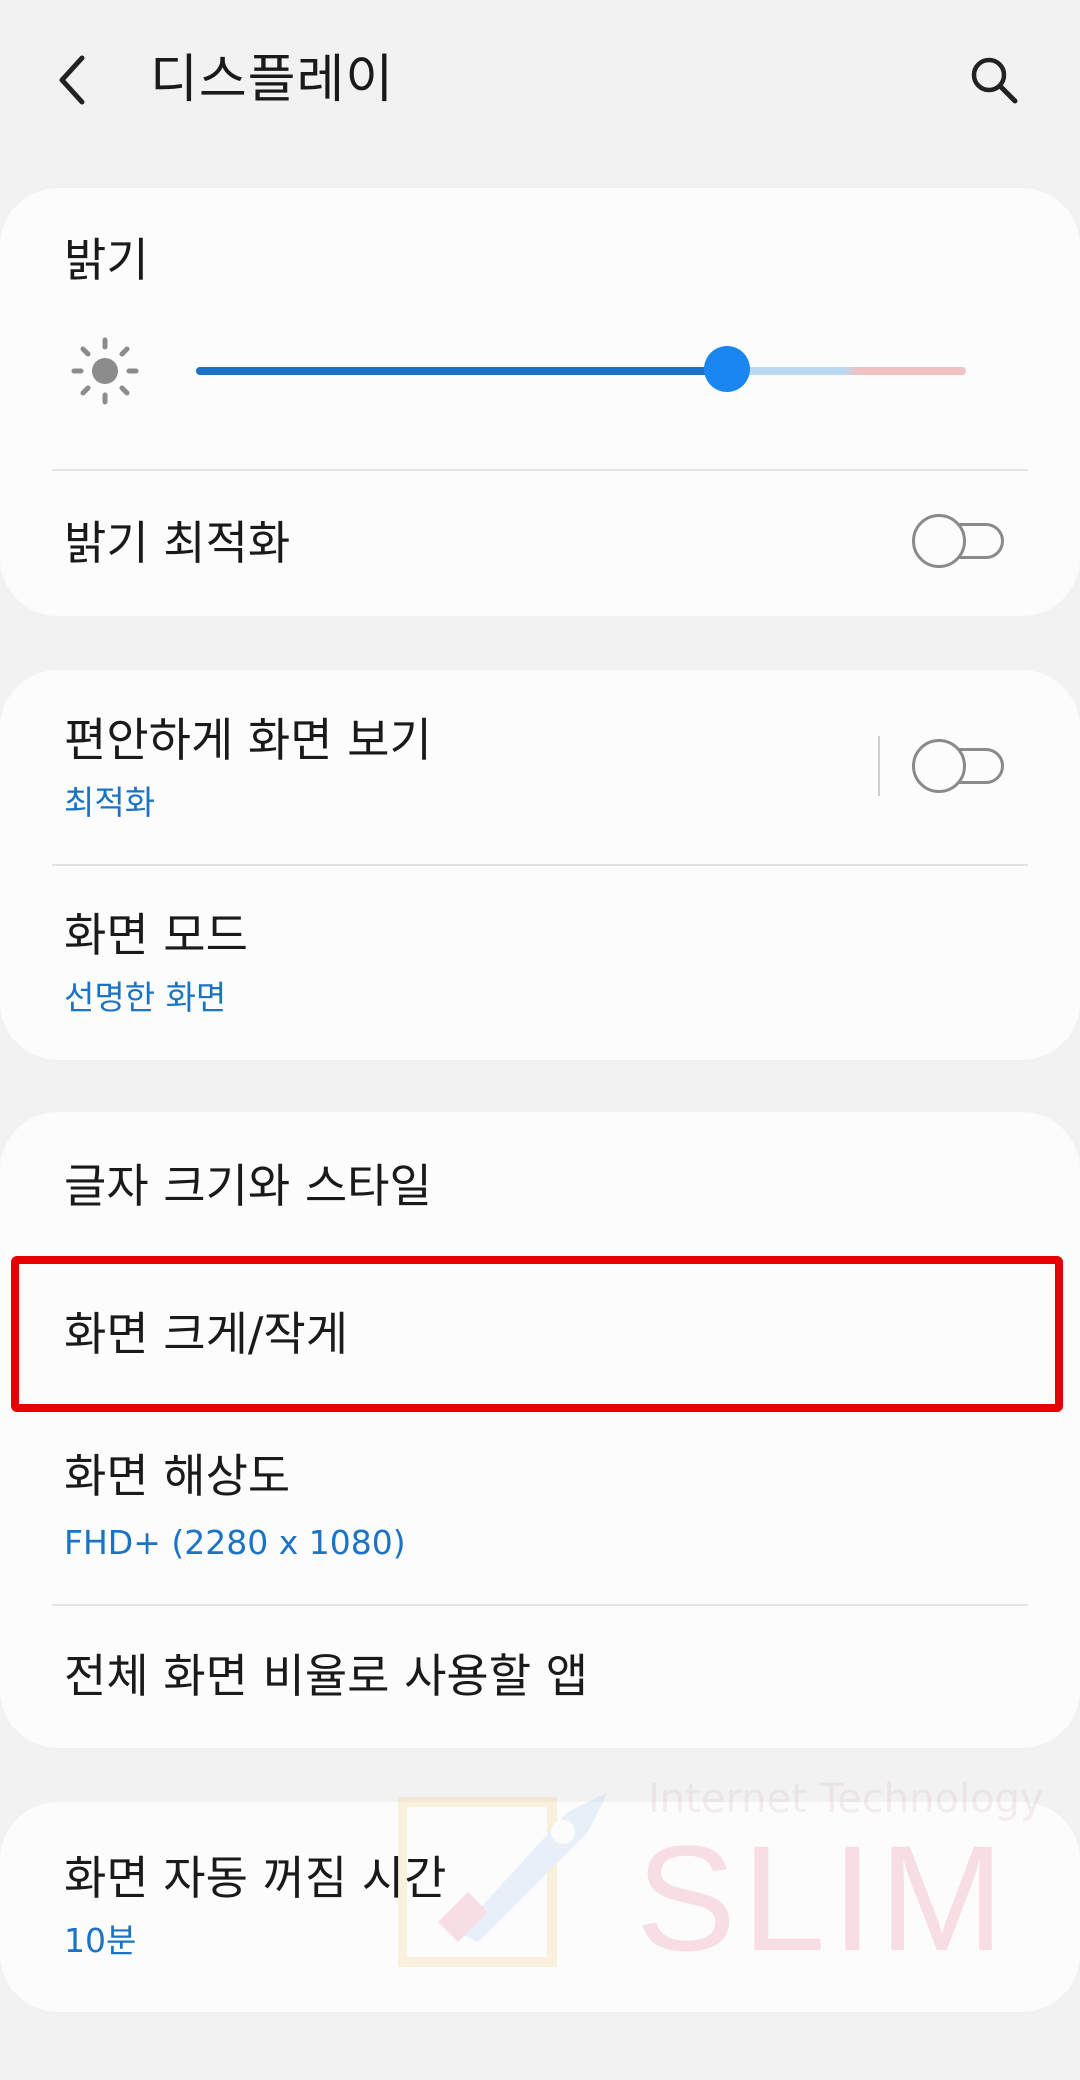 This screenshot has height=2080, width=1080. Describe the element at coordinates (255, 1878) in the screenshot. I see `screen-timeout-title: 화면 자동 꺼짐 시간` at that location.